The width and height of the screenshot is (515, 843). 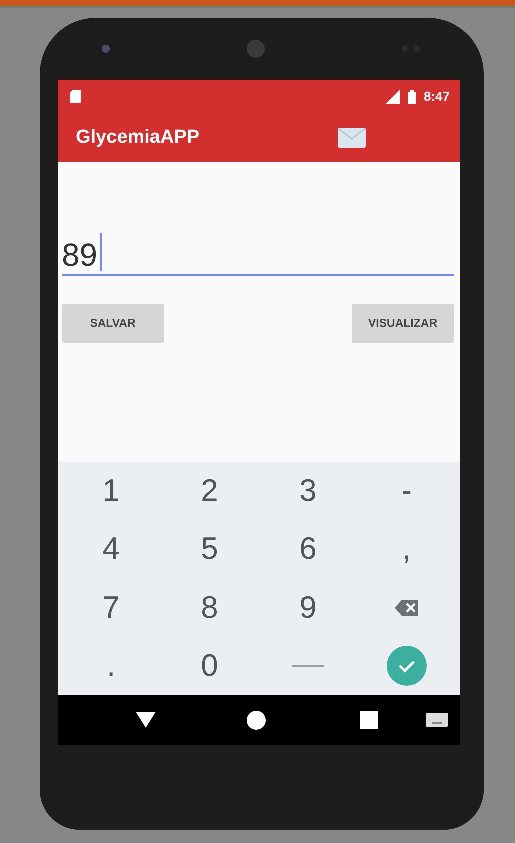 I want to click on keyboard-key: 3, so click(x=308, y=491).